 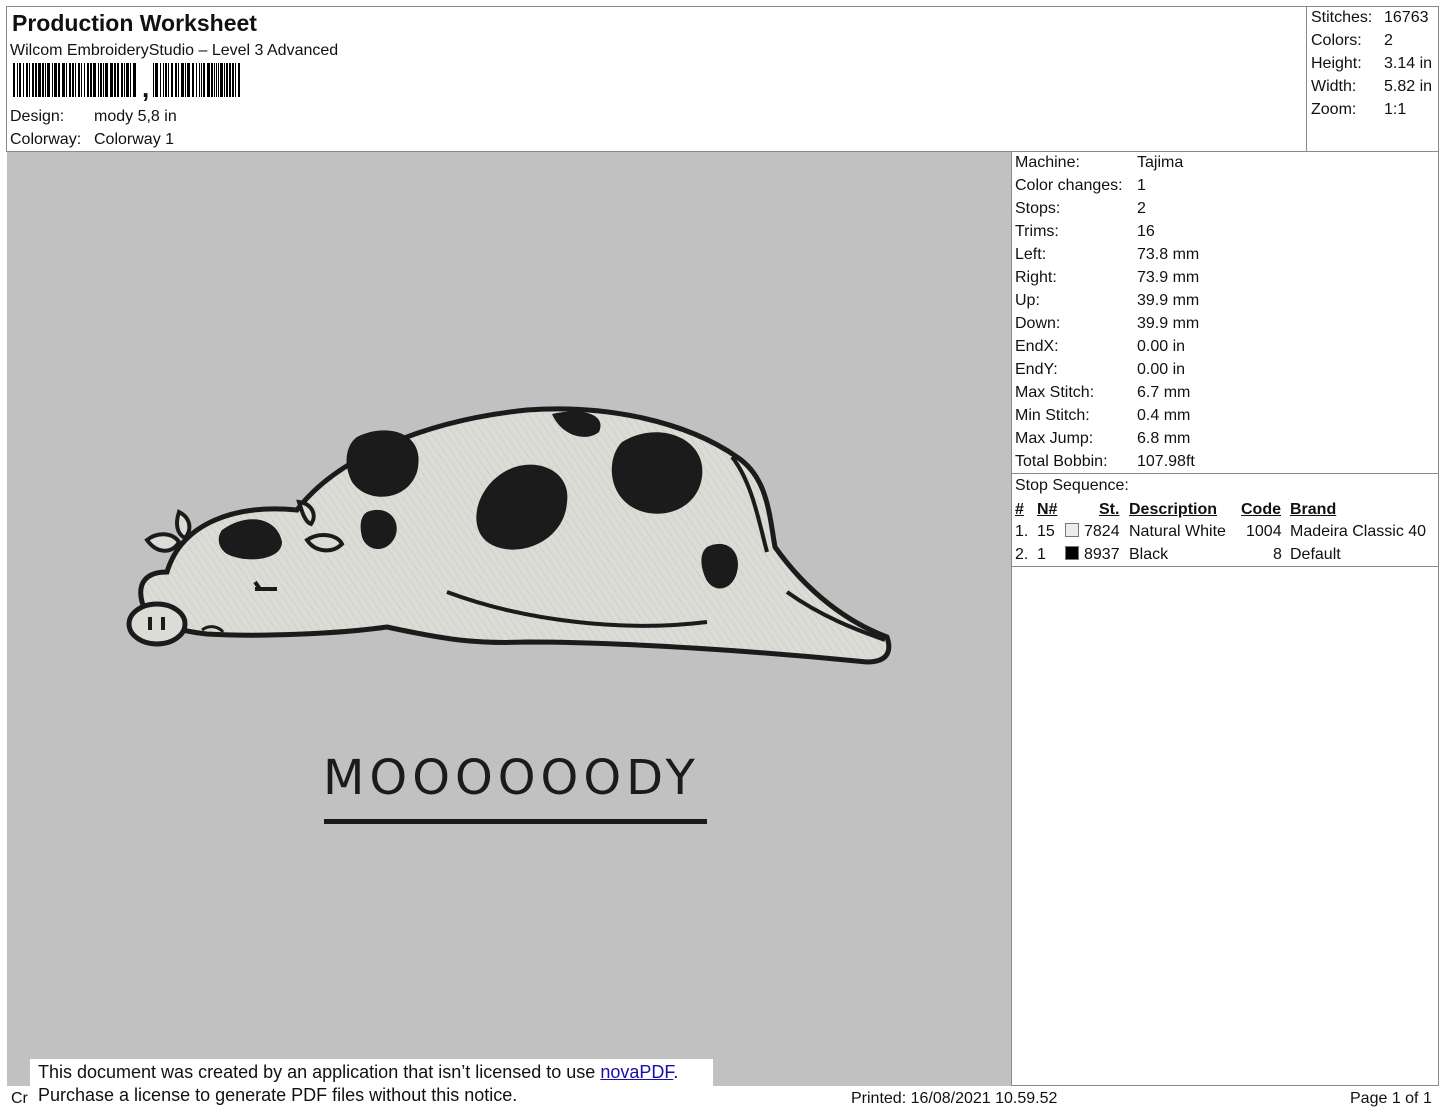 What do you see at coordinates (1038, 208) in the screenshot?
I see `spec-label: Stops:` at bounding box center [1038, 208].